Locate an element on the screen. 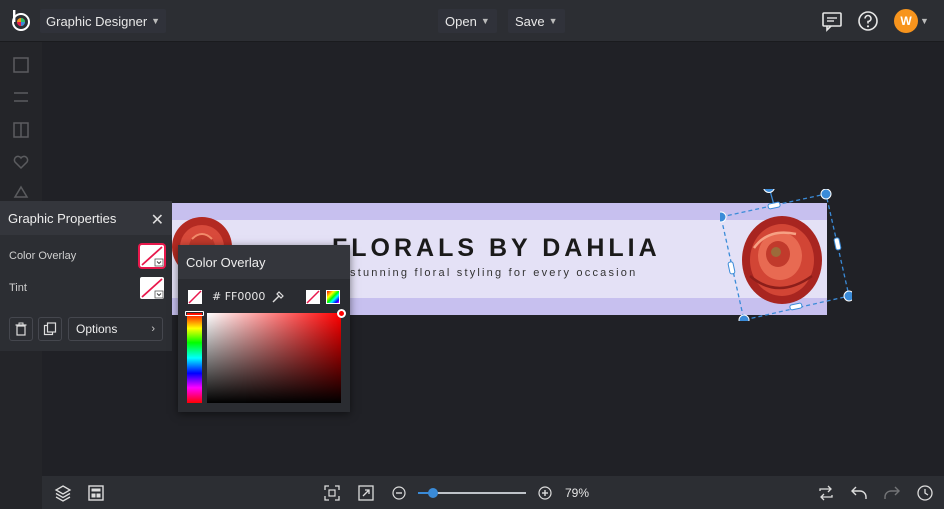 The image size is (944, 509). zoom-out-icon is located at coordinates (399, 493).